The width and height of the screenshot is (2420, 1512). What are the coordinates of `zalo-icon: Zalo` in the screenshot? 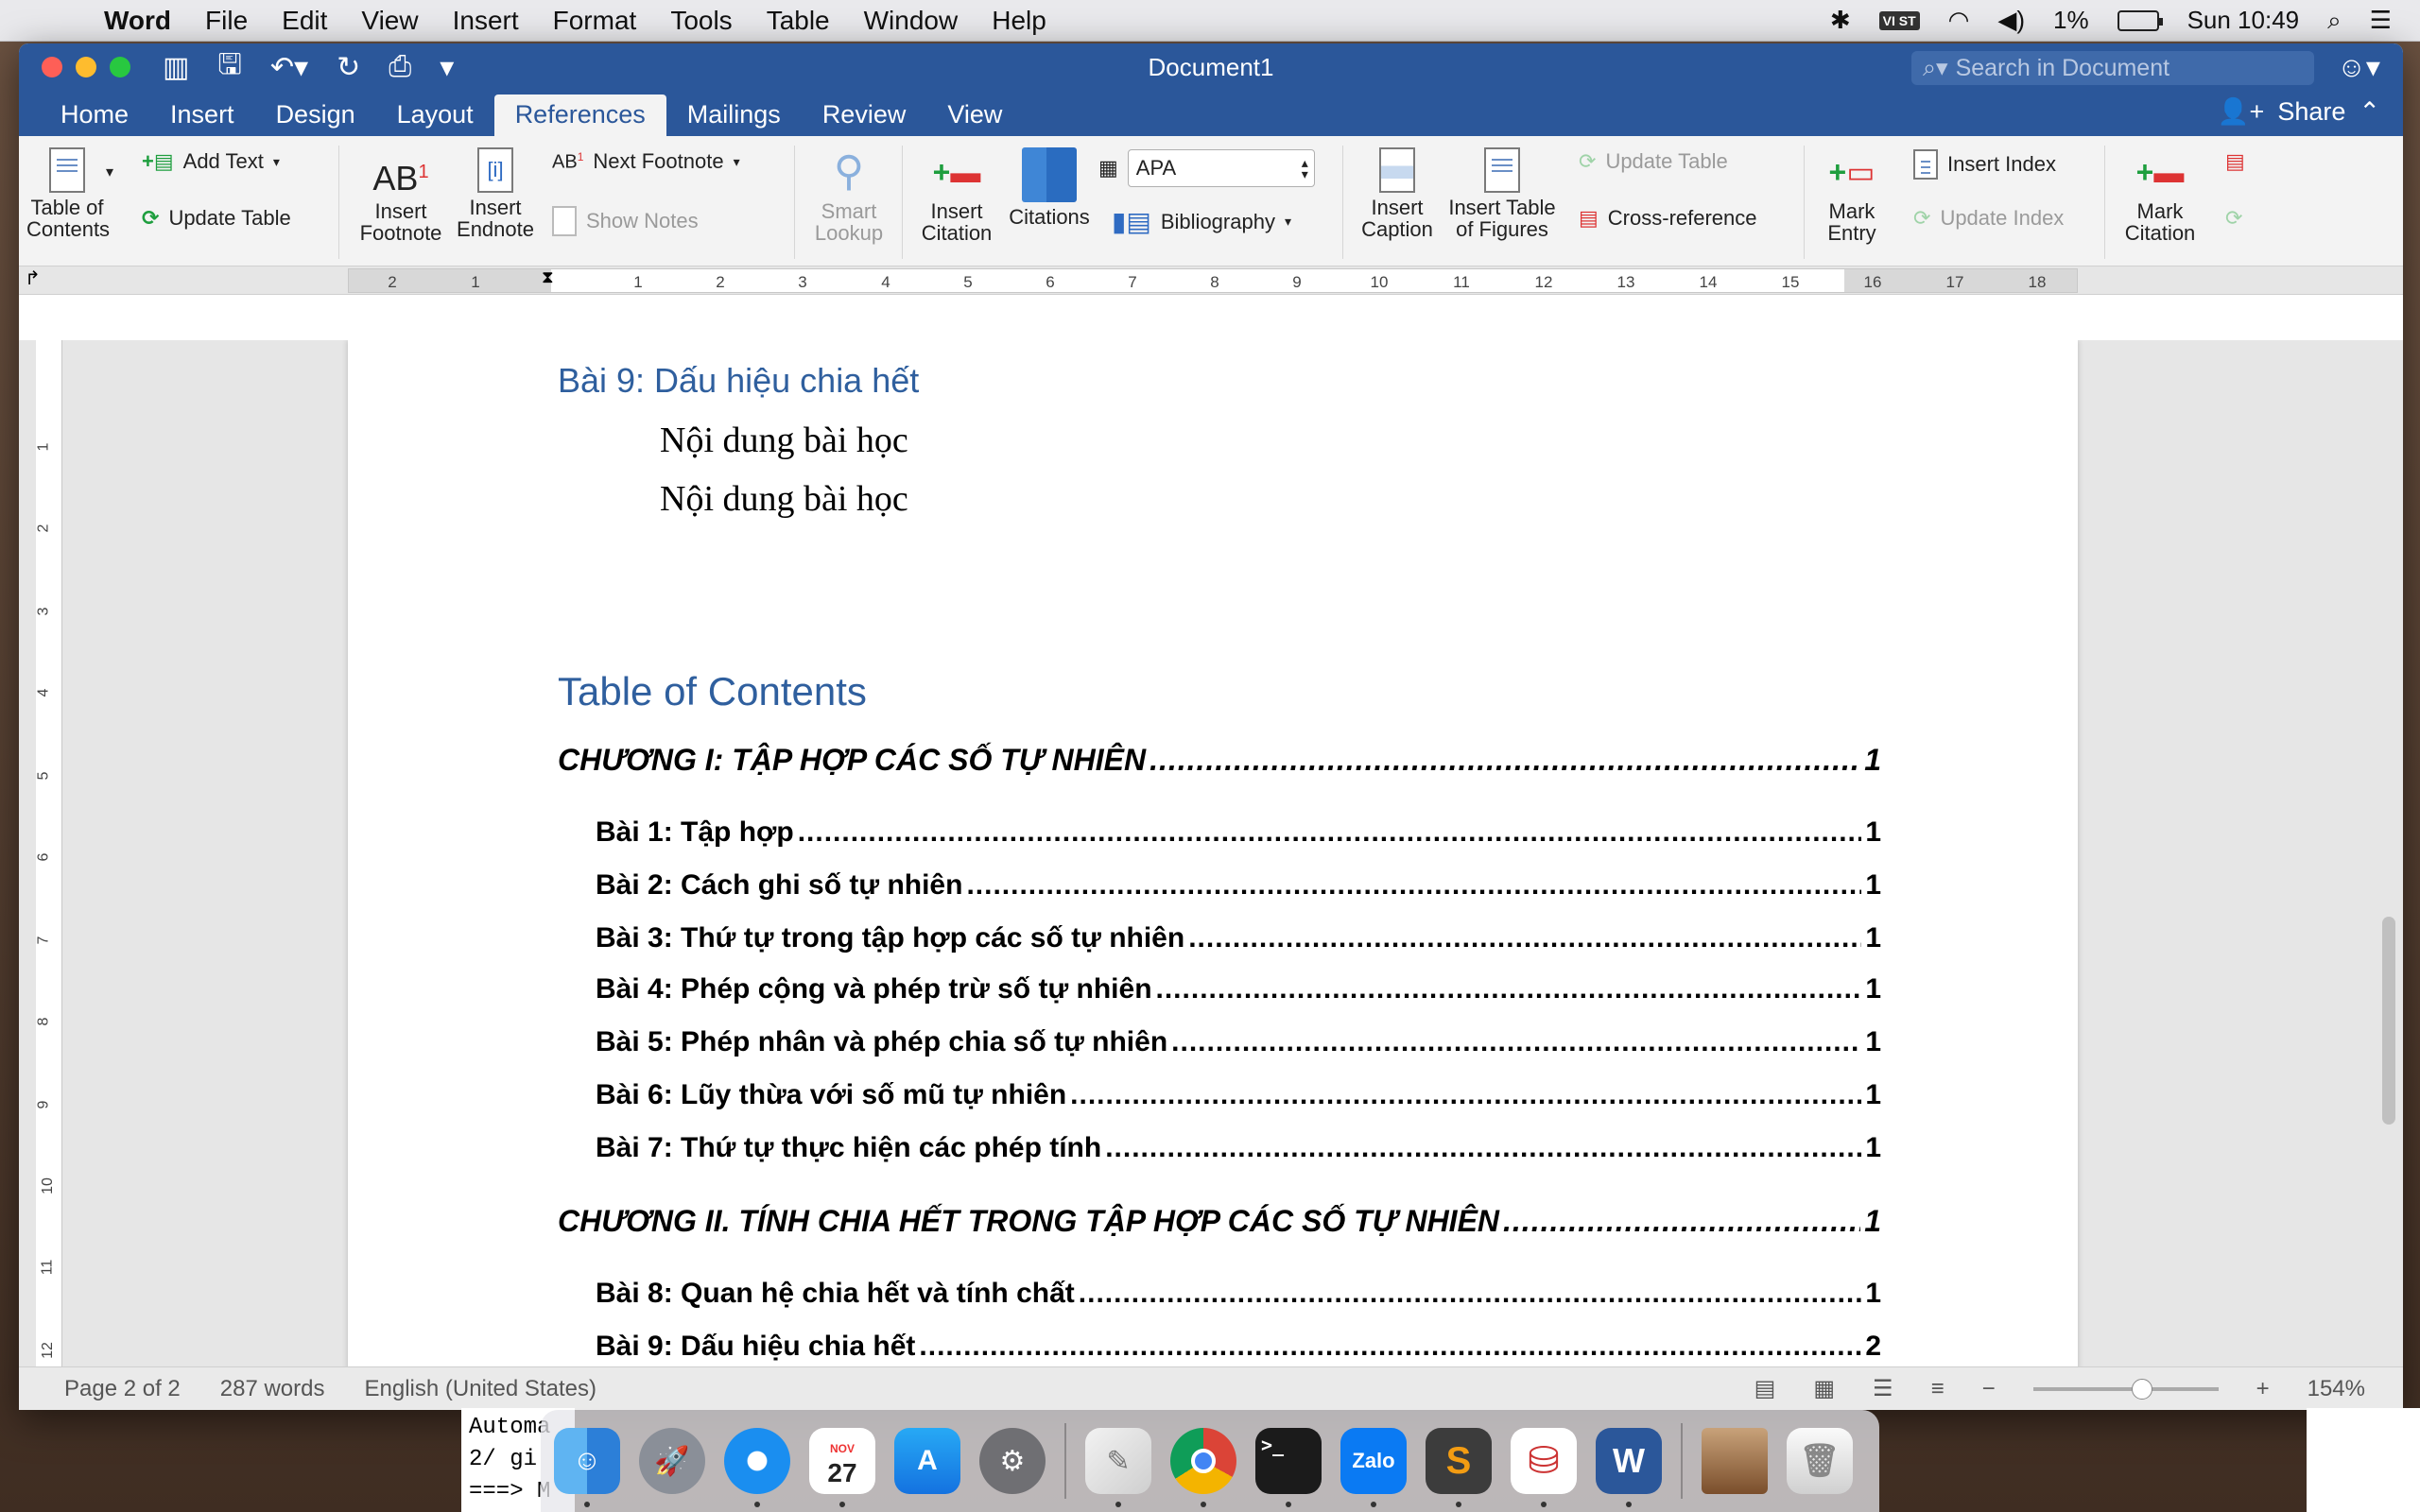 It's located at (1373, 1467).